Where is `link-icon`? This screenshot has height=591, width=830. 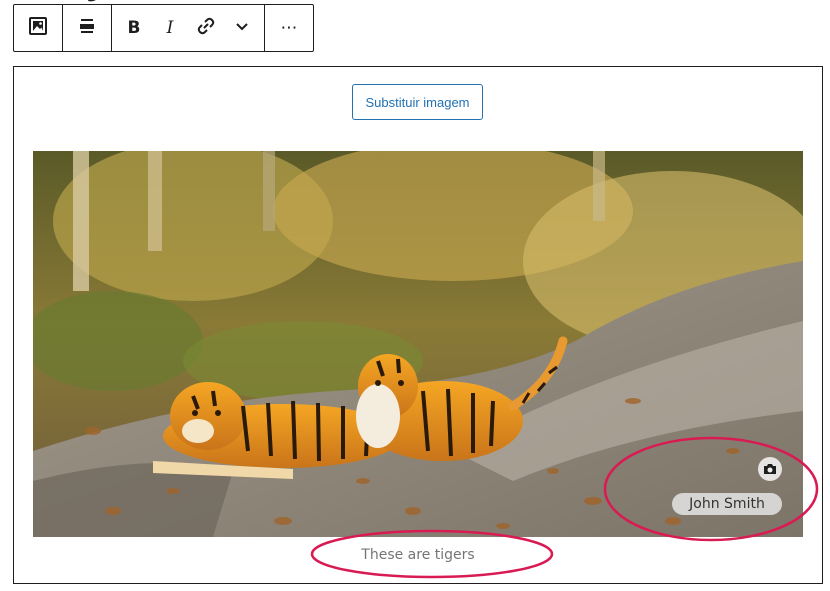
link-icon is located at coordinates (206, 28).